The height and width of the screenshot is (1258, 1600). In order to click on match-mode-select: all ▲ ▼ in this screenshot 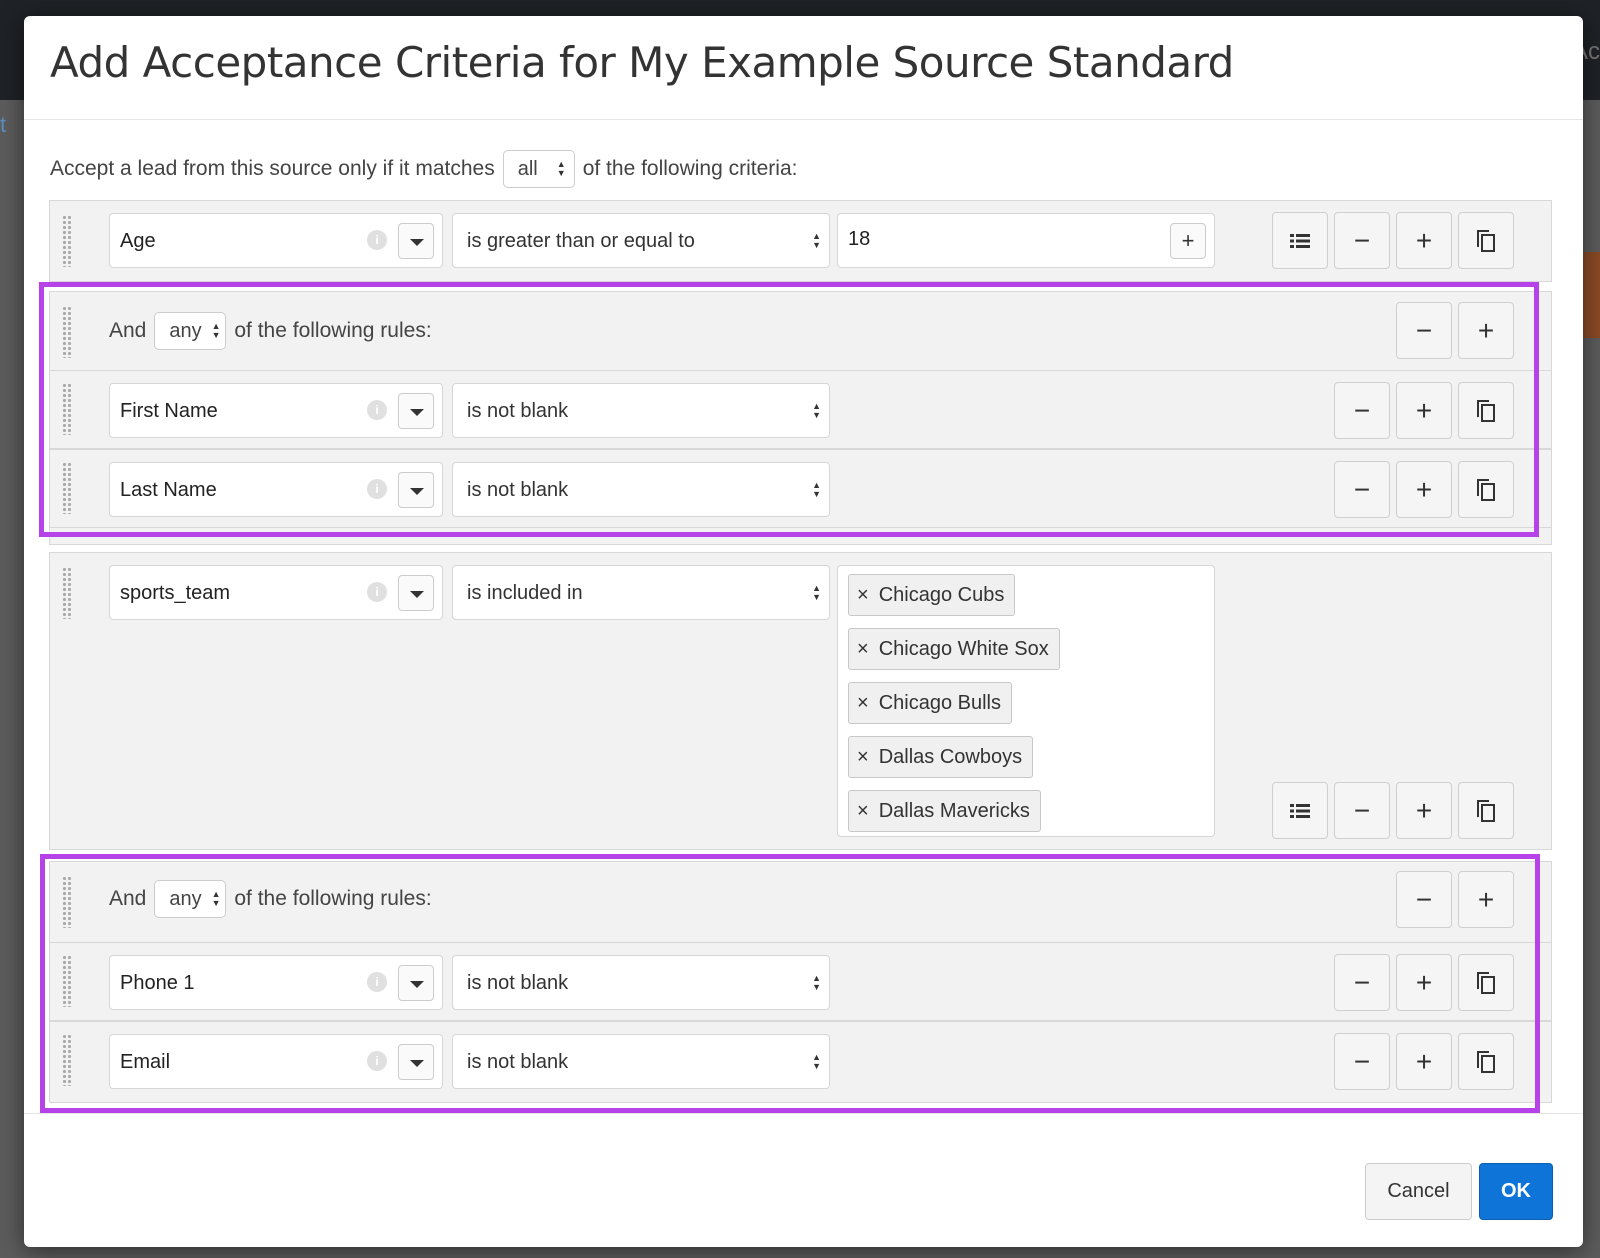, I will do `click(538, 169)`.